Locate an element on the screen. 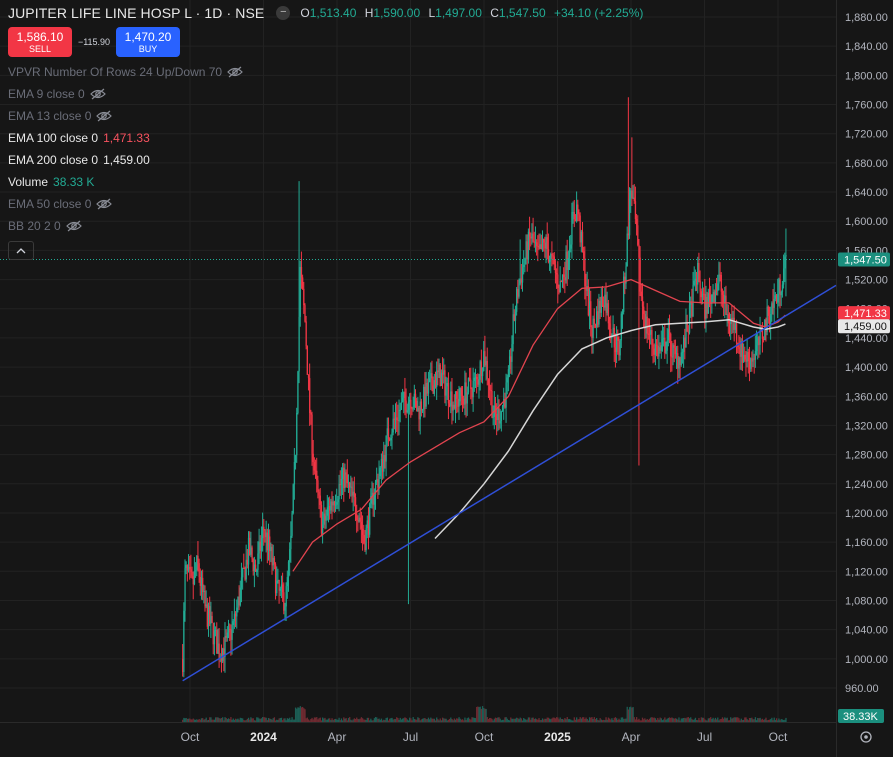 The width and height of the screenshot is (893, 757). sell-button: 1,586.10 SELL is located at coordinates (40, 42).